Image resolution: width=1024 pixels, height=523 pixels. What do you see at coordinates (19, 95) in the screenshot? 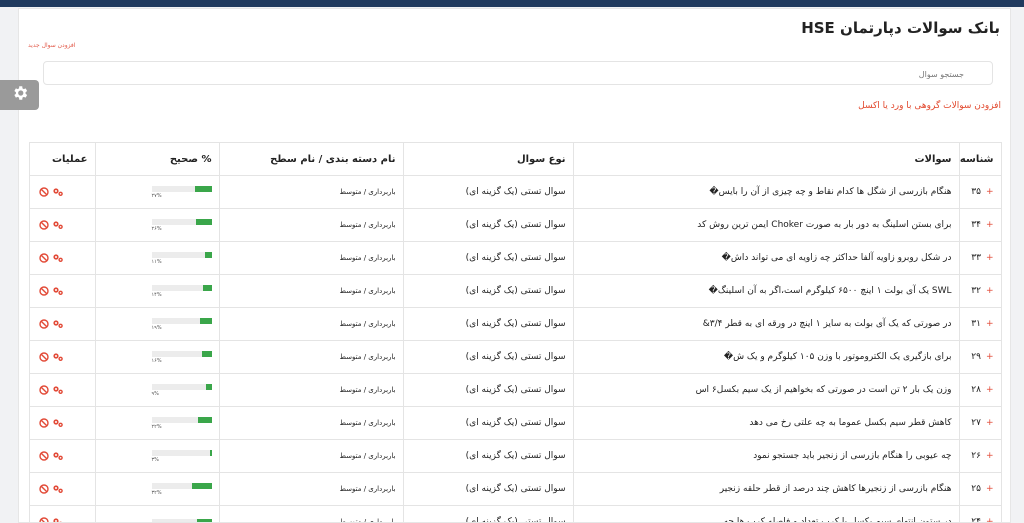
I see `settings-tab` at bounding box center [19, 95].